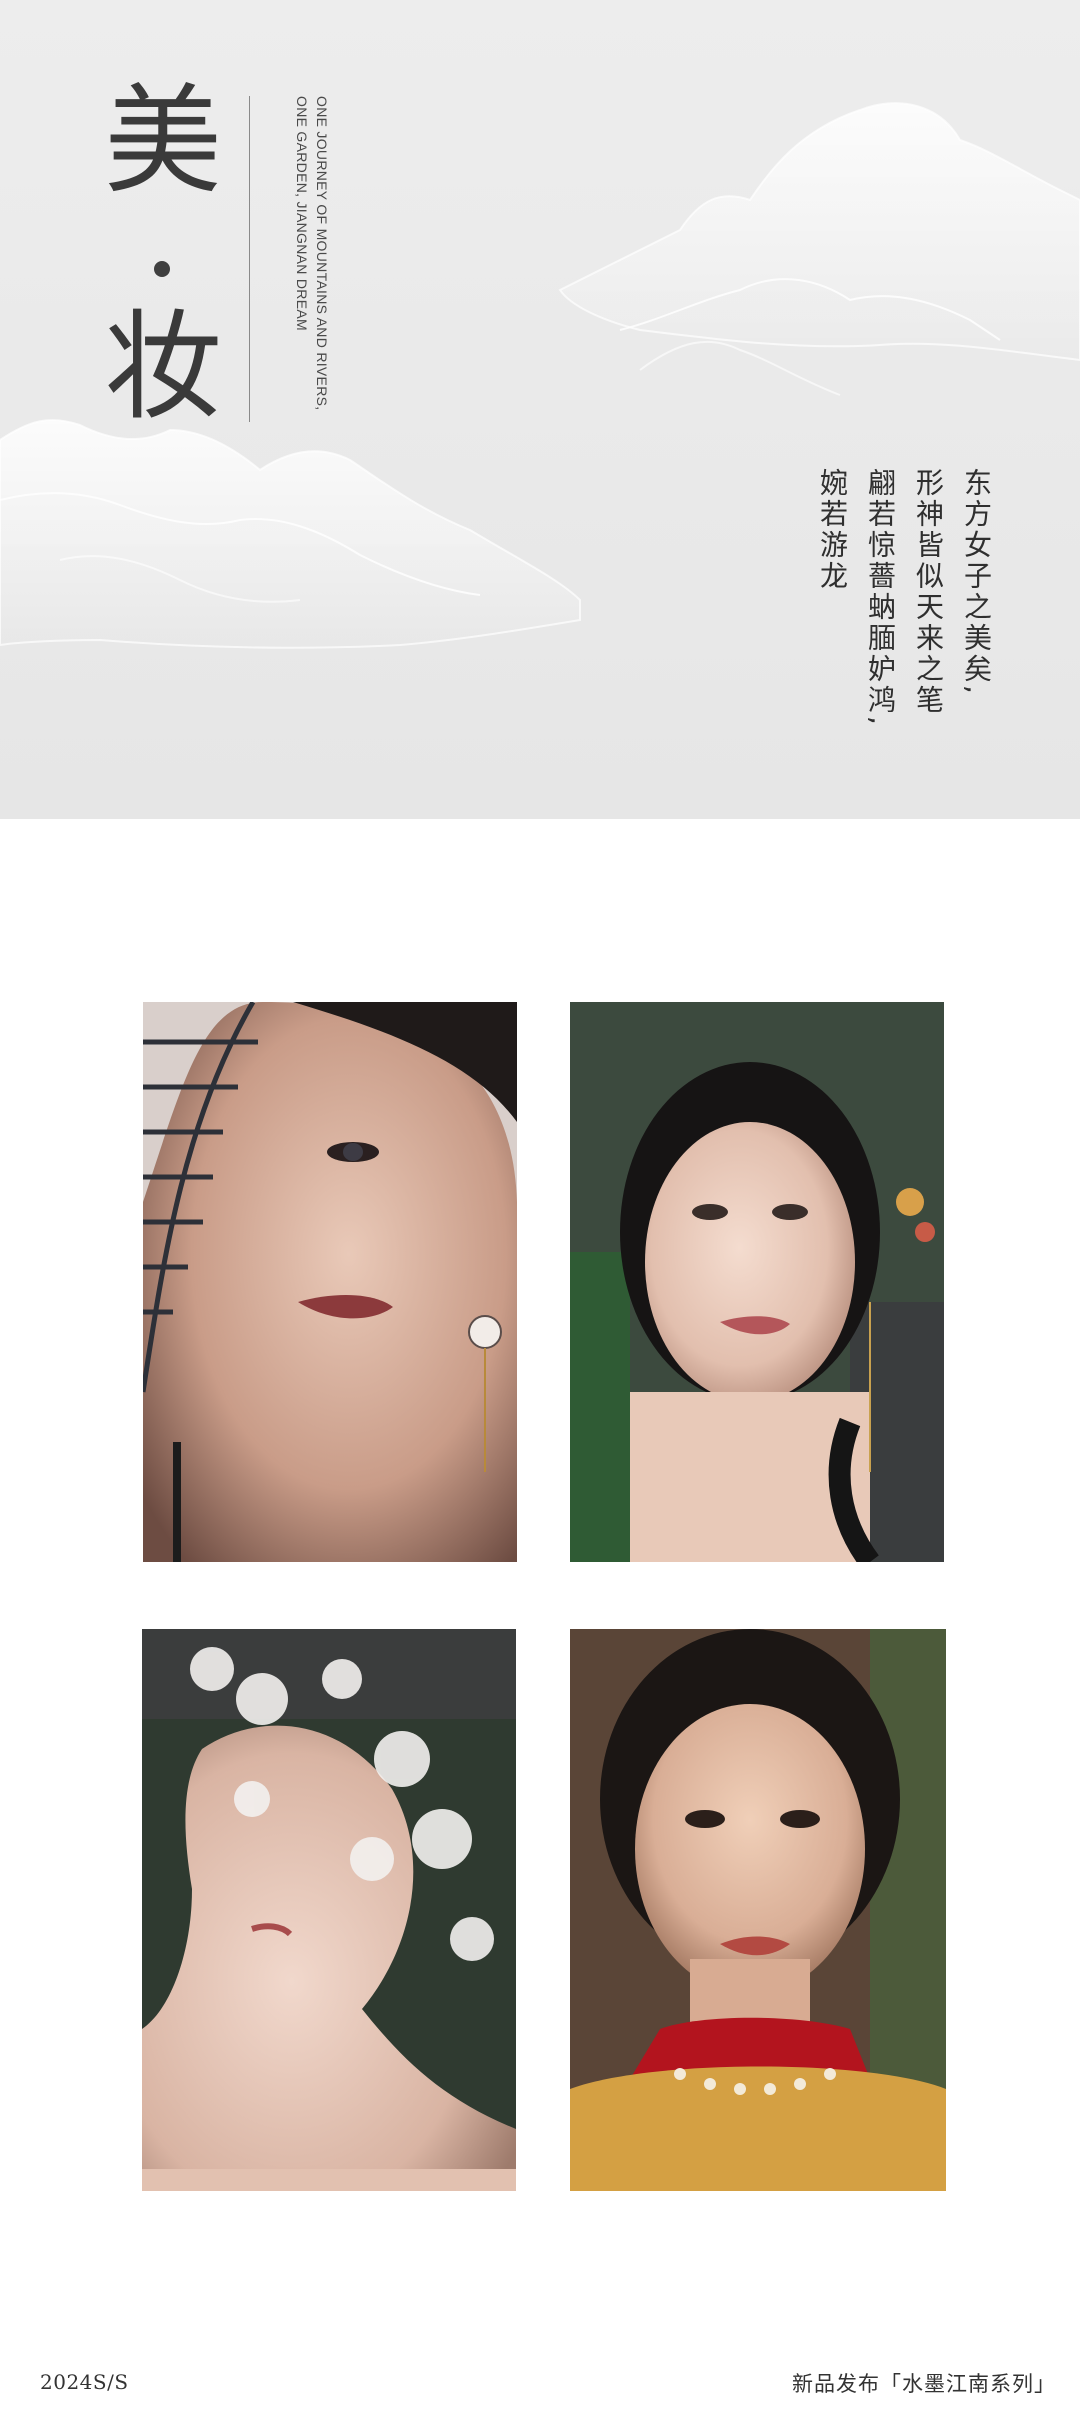 The height and width of the screenshot is (2415, 1080). I want to click on portrait-photo-red-qipao, so click(758, 1910).